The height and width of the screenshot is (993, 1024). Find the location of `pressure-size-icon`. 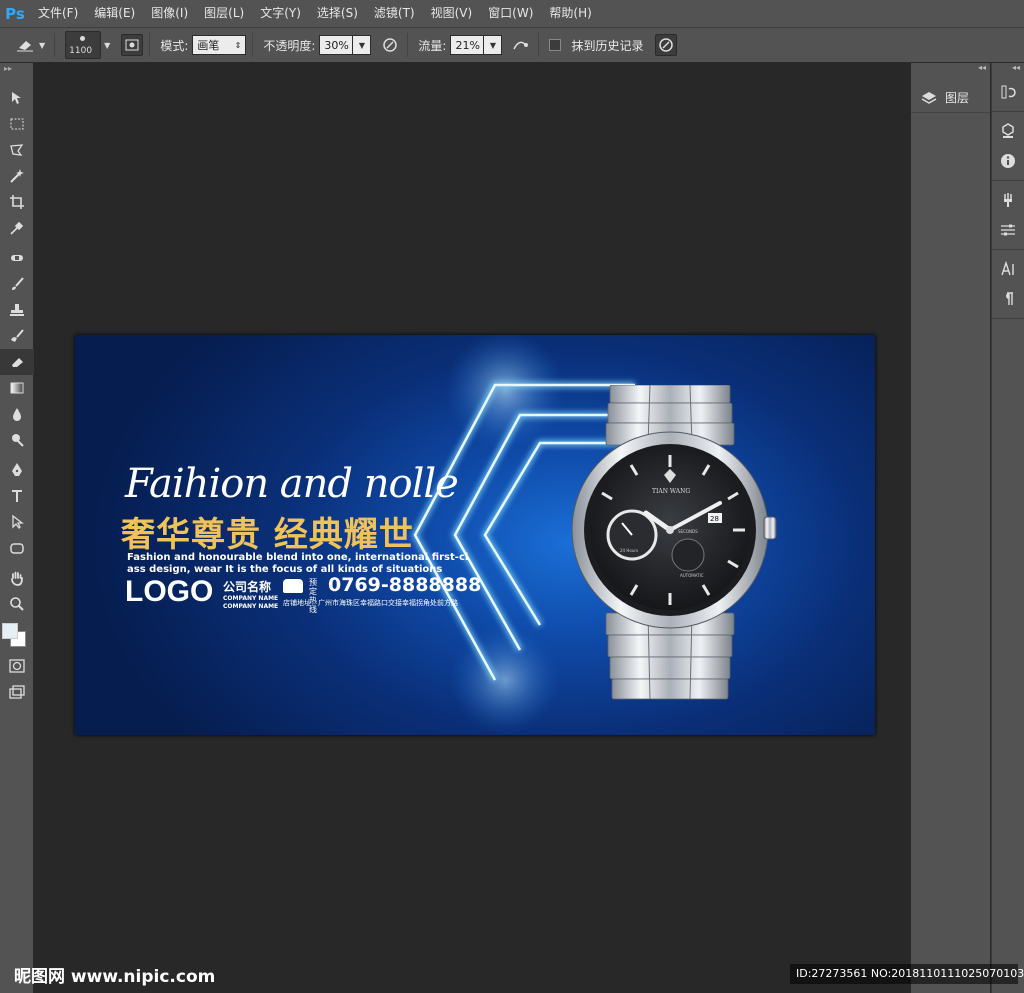

pressure-size-icon is located at coordinates (666, 45).